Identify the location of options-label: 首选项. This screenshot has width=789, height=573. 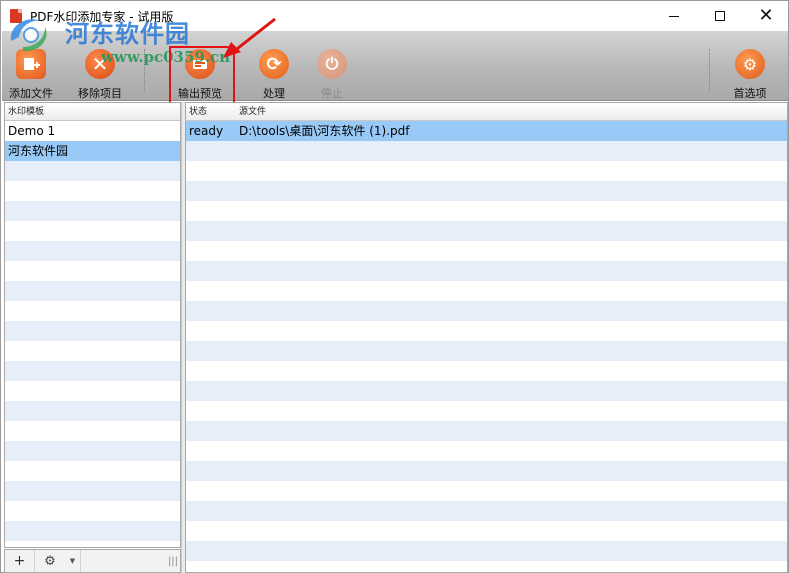
(750, 93).